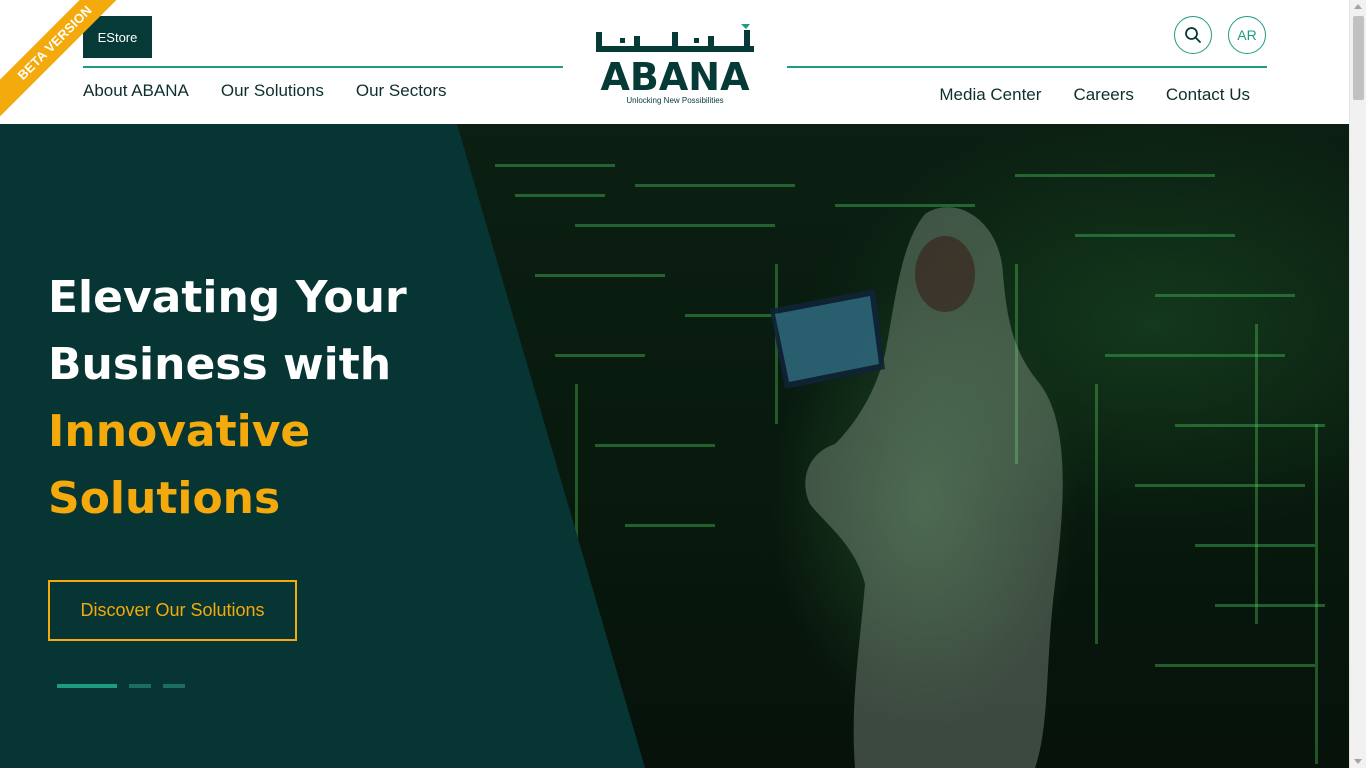 This screenshot has width=1366, height=768. Describe the element at coordinates (675, 38) in the screenshot. I see `logo-arabic-mark` at that location.